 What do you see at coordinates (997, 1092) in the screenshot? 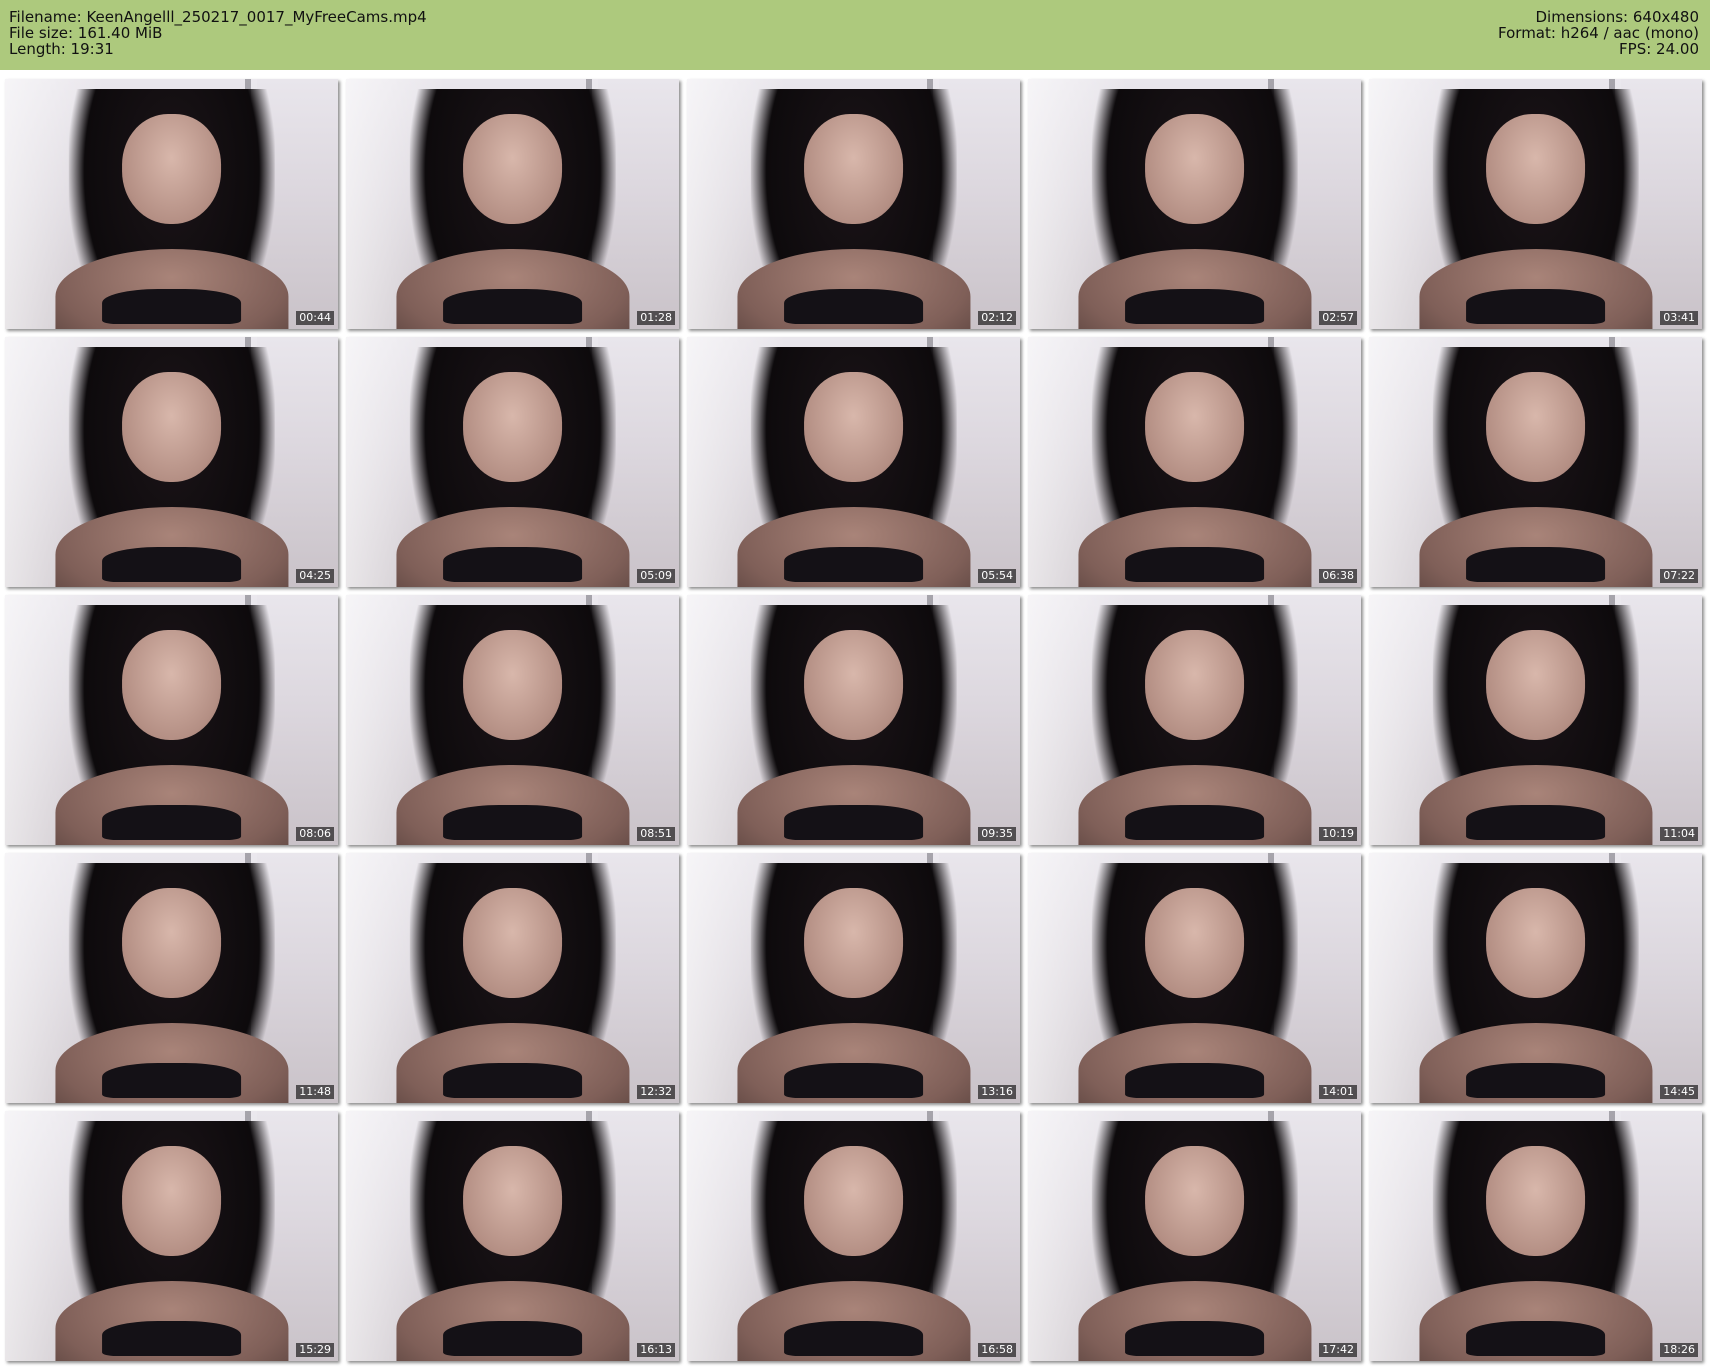
I see `thumbnail-timestamp: 13:16` at bounding box center [997, 1092].